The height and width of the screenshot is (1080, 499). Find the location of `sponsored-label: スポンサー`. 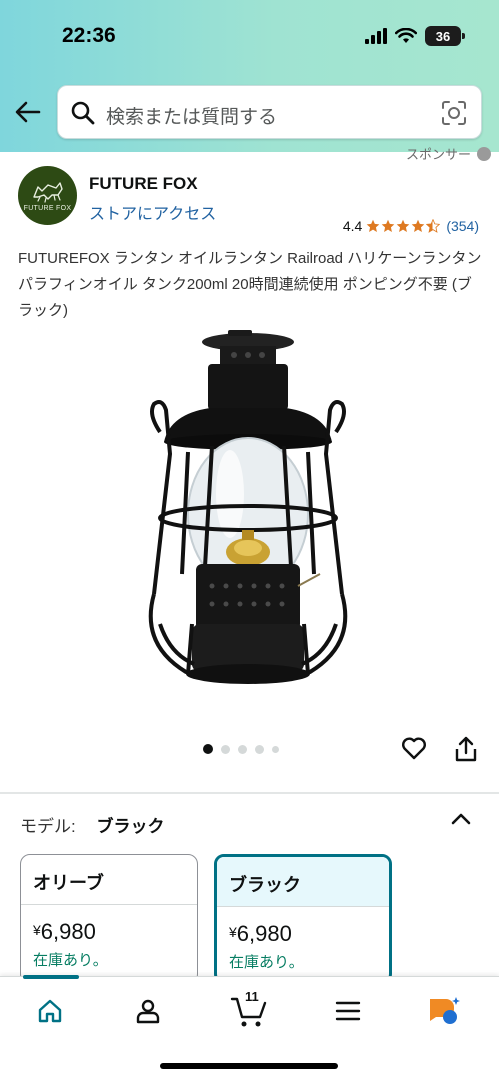

sponsored-label: スポンサー is located at coordinates (448, 153).